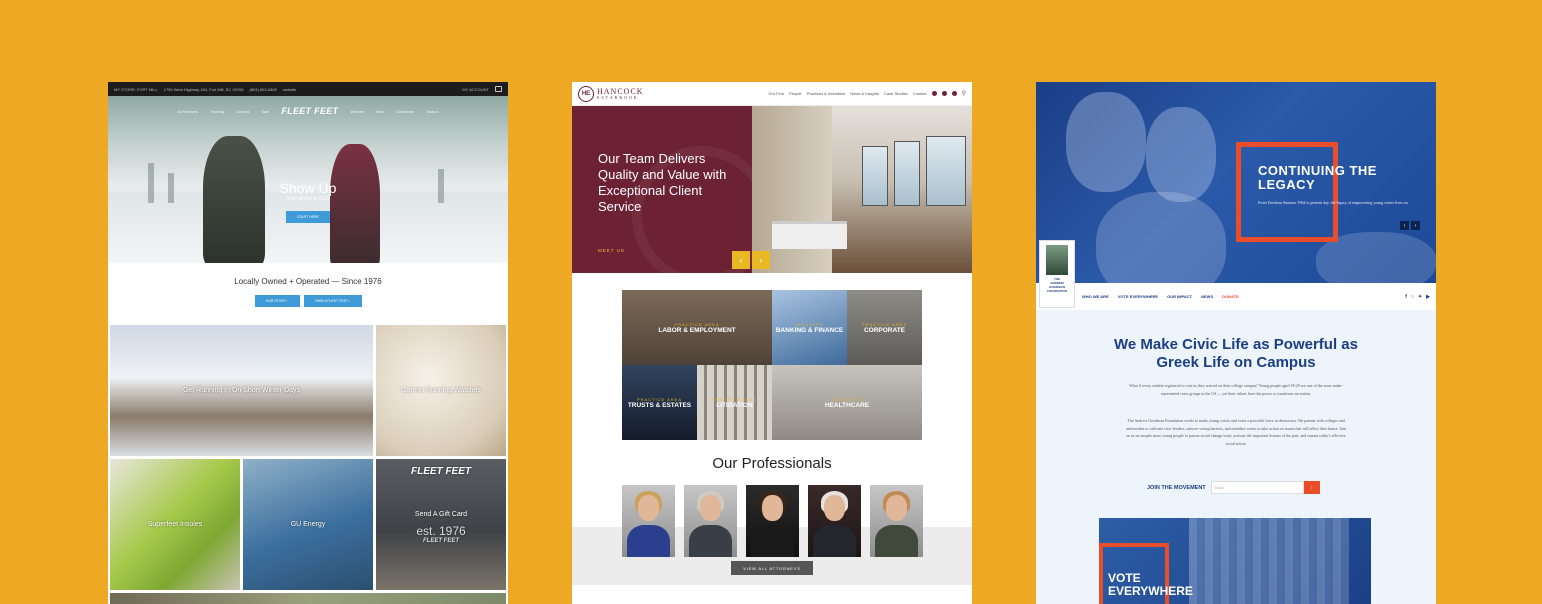  I want to click on ff-tile-winter-running: Get Running In On Short Winter Days, so click(241, 390).